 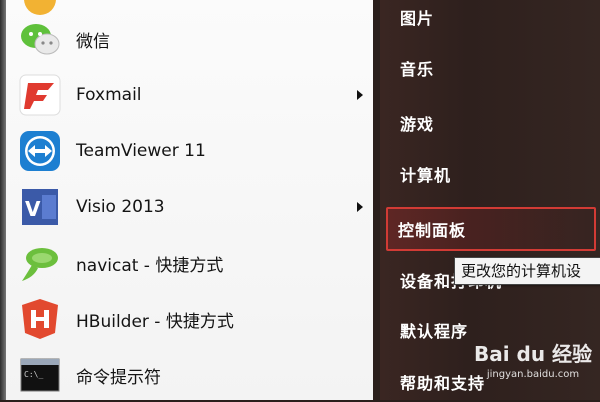 I want to click on places-label: 默认程序, so click(x=434, y=331).